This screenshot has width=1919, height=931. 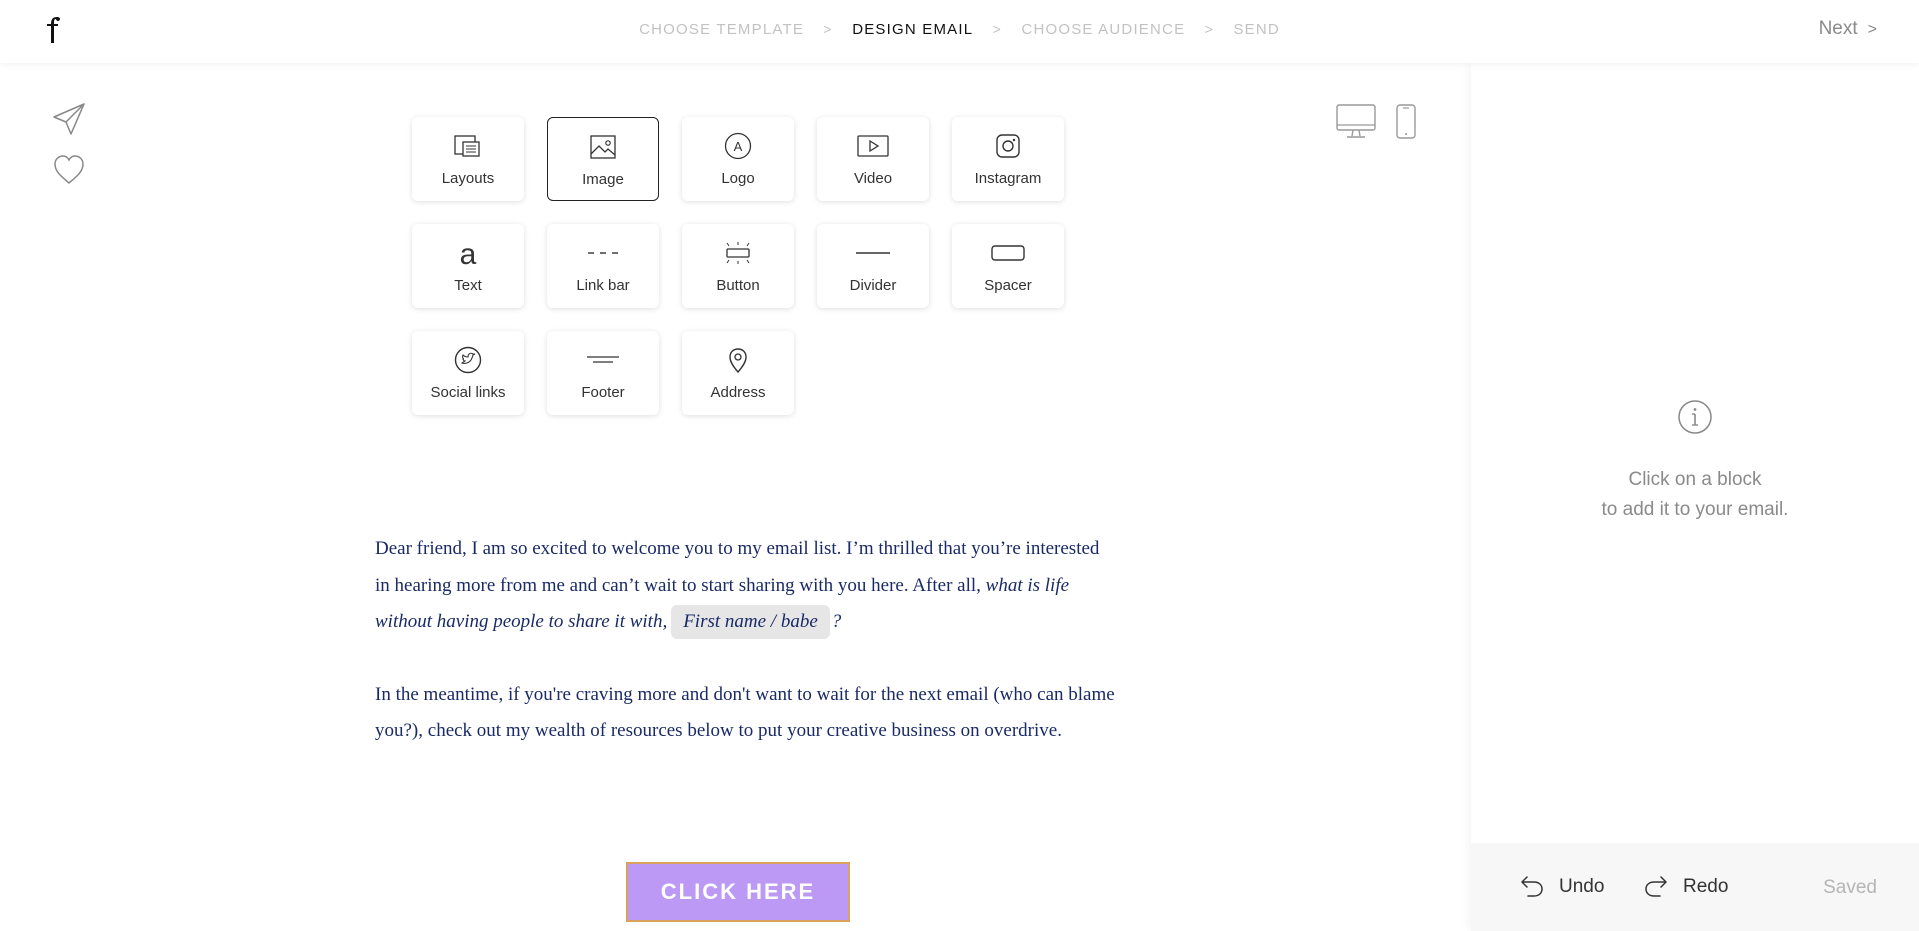 What do you see at coordinates (1008, 178) in the screenshot?
I see `block-label: Instagram` at bounding box center [1008, 178].